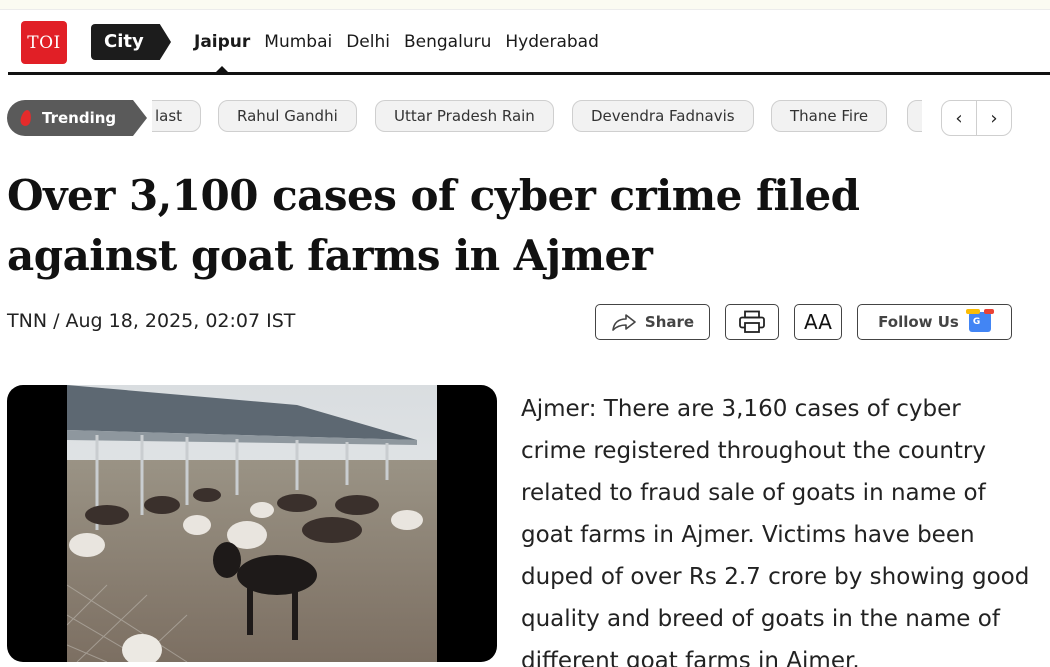 The image size is (1050, 667). Describe the element at coordinates (525, 5) in the screenshot. I see `browser-top-strip` at that location.